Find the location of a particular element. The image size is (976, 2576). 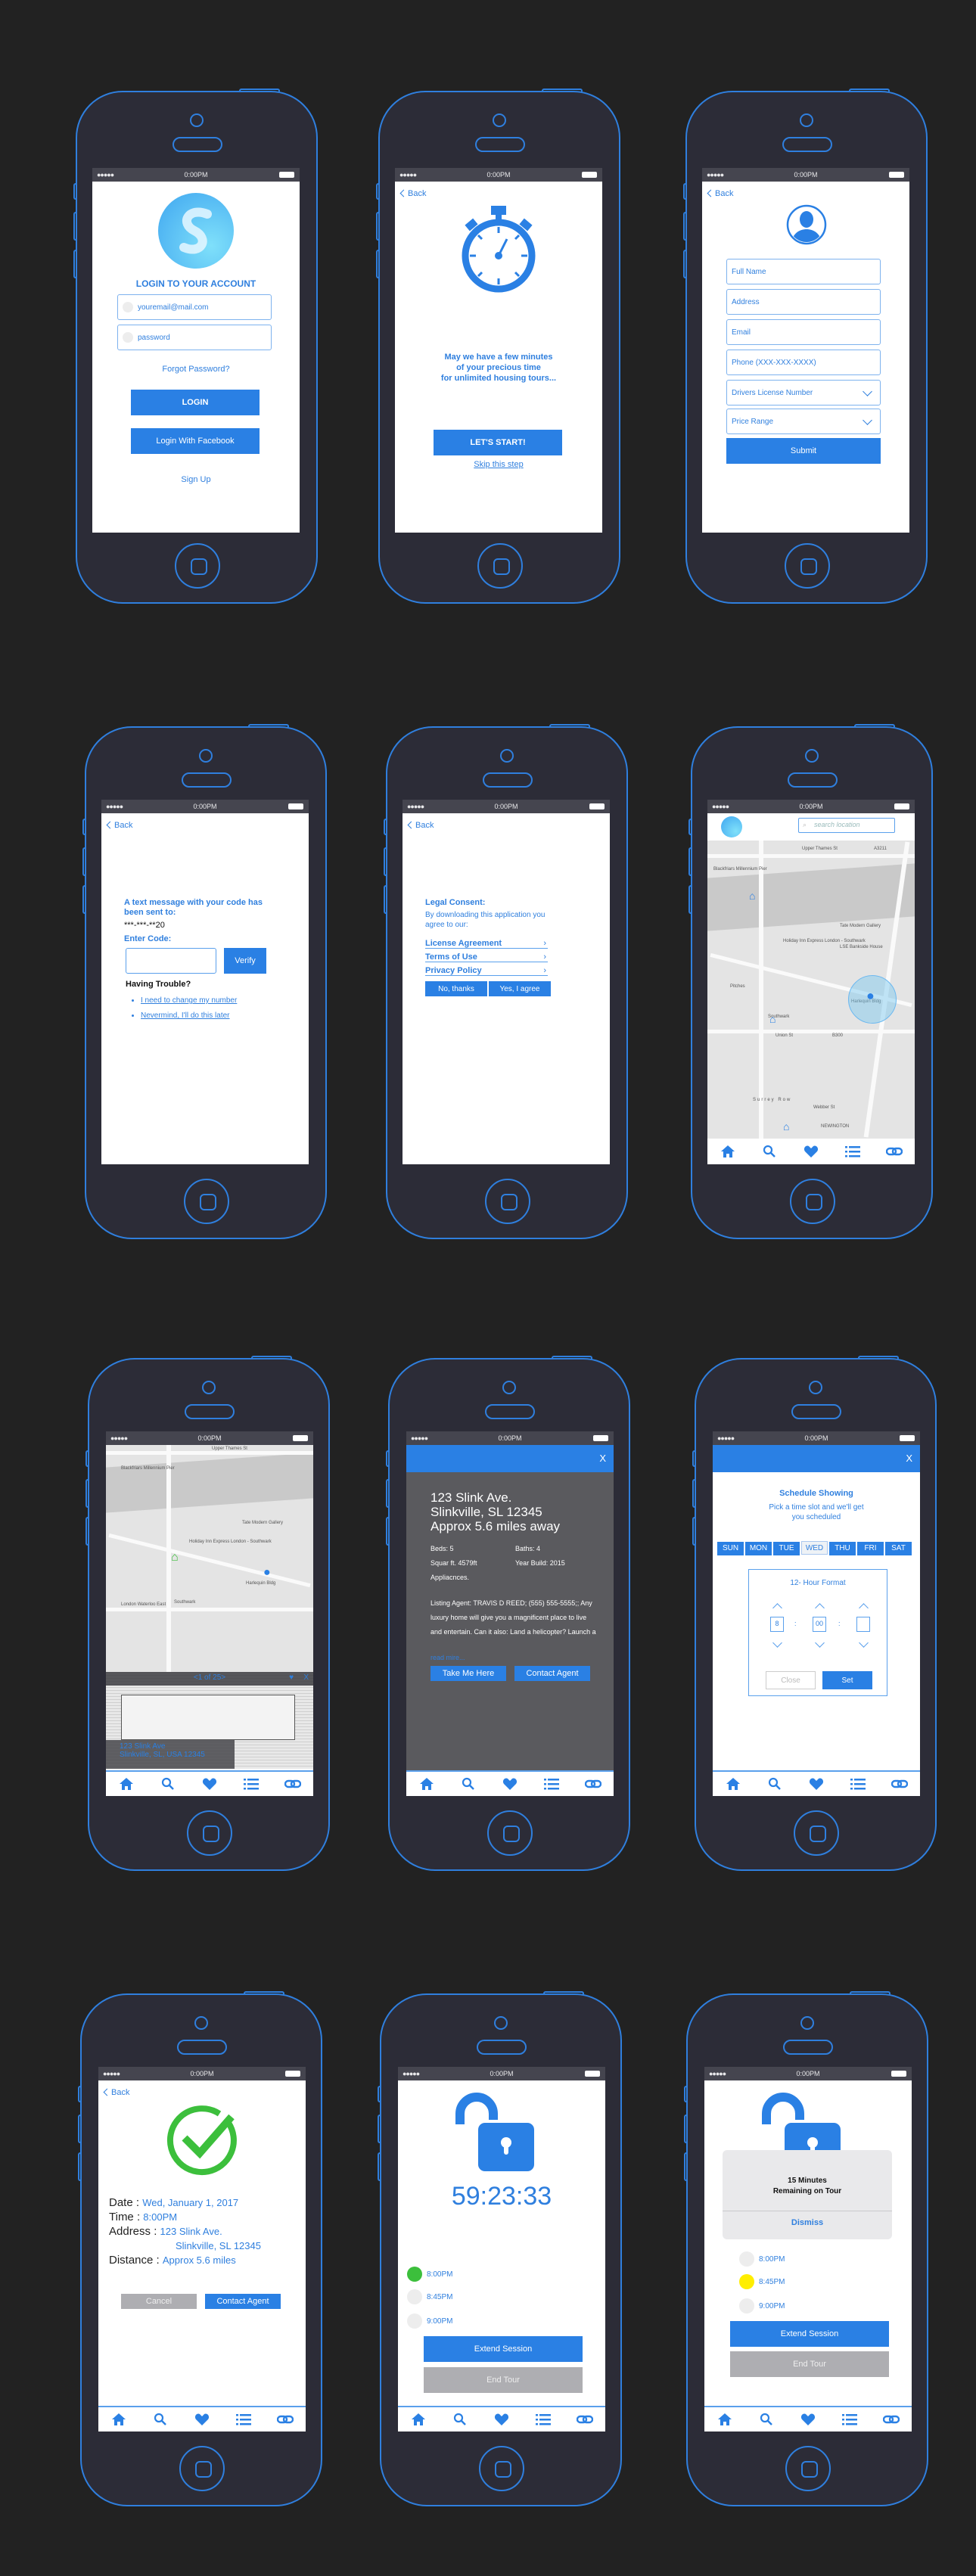

email-field: Email is located at coordinates (803, 332).